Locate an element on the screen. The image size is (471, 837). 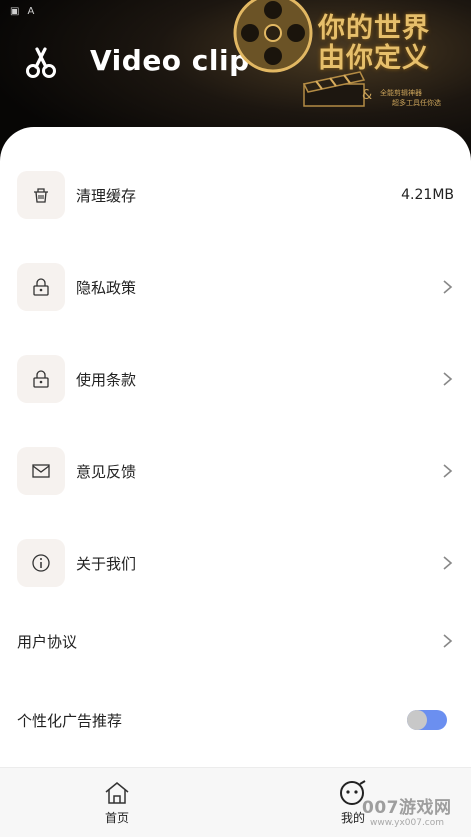
slogan-ampersand: & is located at coordinates (367, 95).